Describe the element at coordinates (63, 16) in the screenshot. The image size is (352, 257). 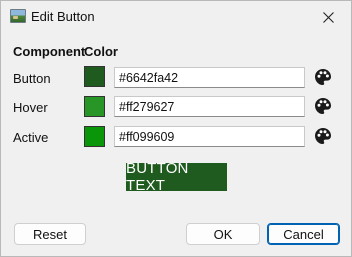
I see `window-title: Edit Button` at that location.